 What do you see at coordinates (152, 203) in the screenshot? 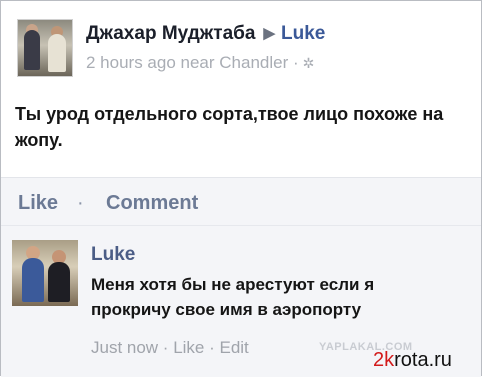
I see `comment-button: Comment` at bounding box center [152, 203].